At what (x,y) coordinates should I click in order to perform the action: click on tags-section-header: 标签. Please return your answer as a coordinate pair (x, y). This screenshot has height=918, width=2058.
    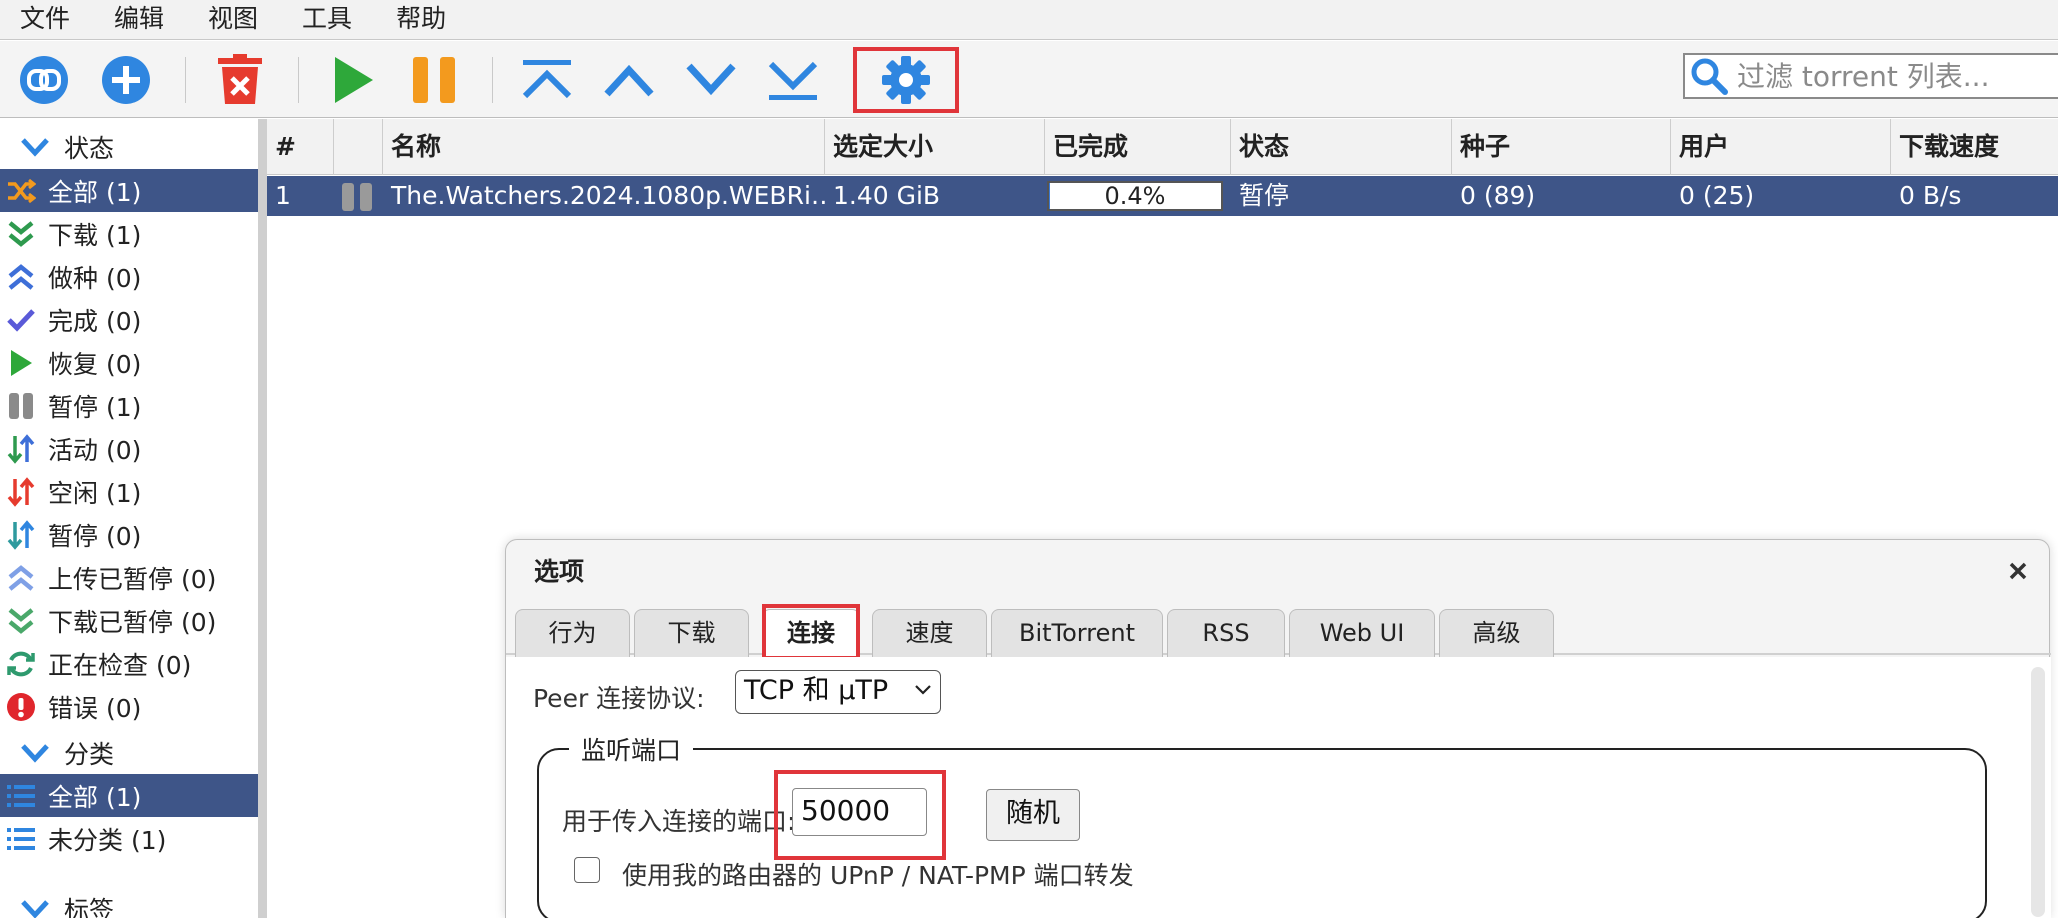
    Looking at the image, I should click on (129, 903).